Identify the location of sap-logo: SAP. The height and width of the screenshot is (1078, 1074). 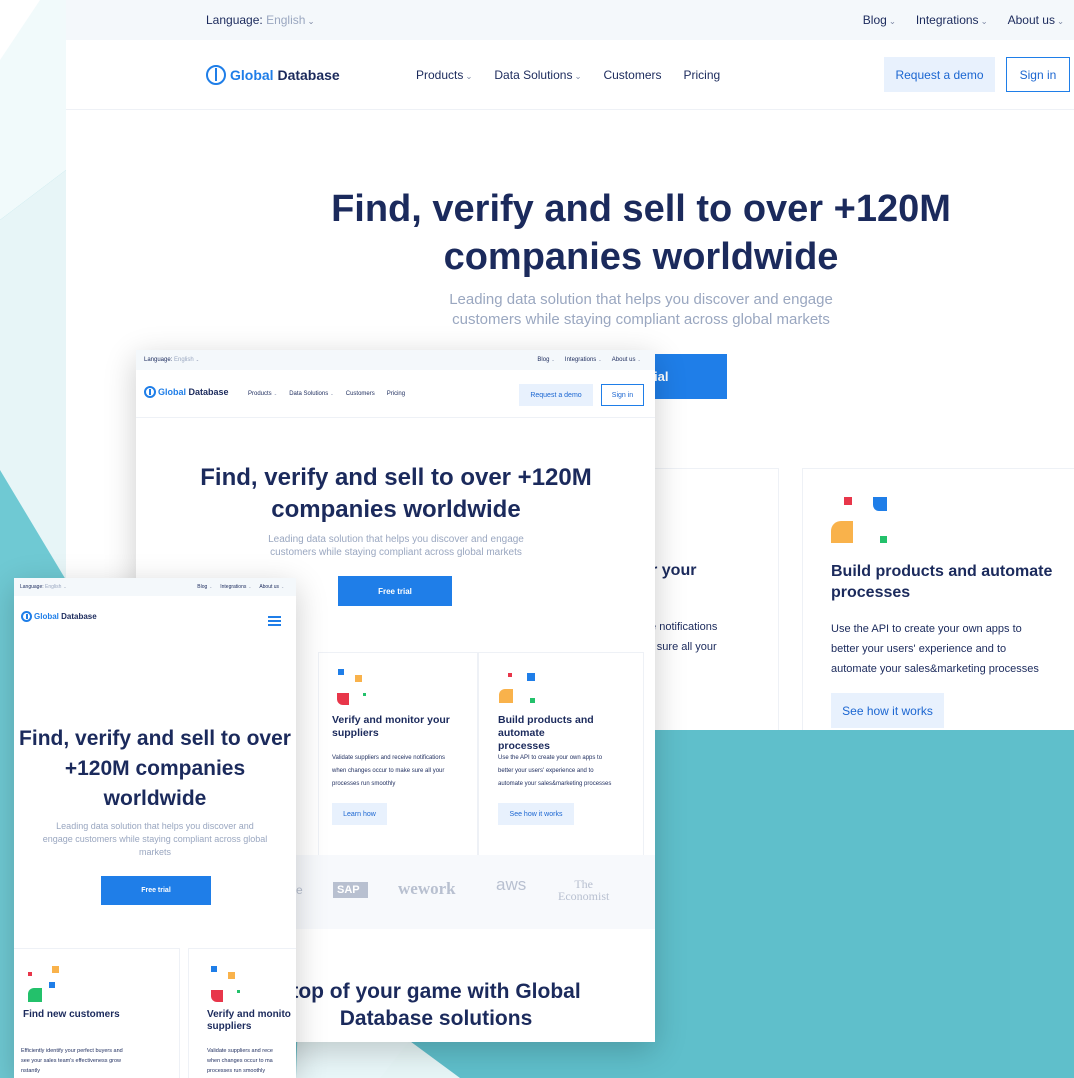
(350, 890).